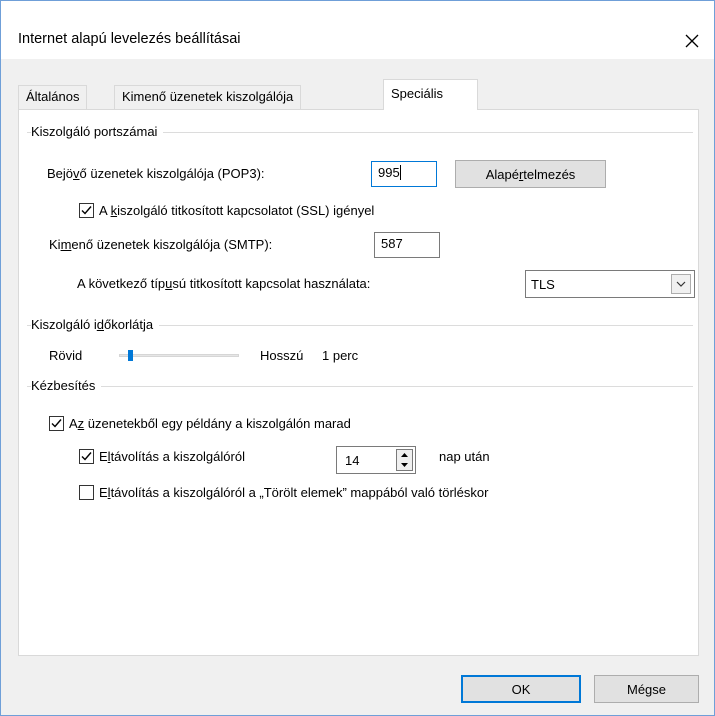 The height and width of the screenshot is (716, 715). Describe the element at coordinates (161, 244) in the screenshot. I see `outgoing-port-label: Kimenő üzenetek kiszolgálója (SMTP):` at that location.